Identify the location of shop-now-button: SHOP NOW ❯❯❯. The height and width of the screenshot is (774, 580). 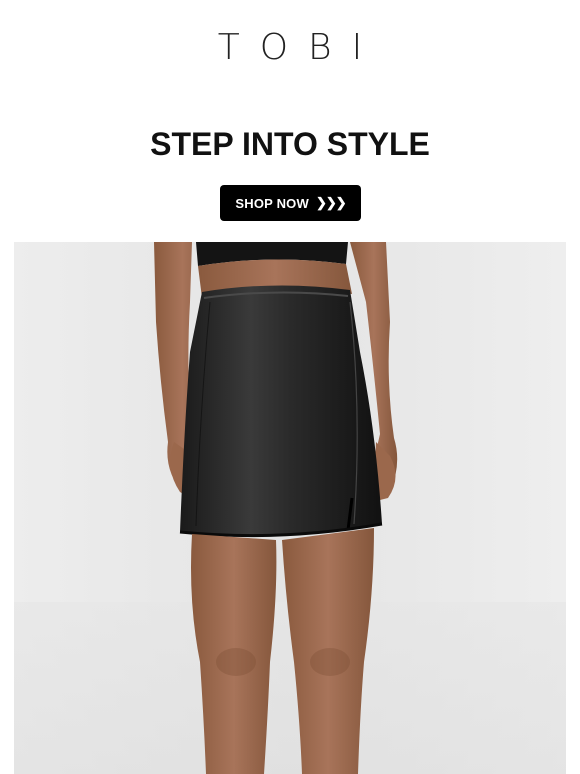
(290, 203).